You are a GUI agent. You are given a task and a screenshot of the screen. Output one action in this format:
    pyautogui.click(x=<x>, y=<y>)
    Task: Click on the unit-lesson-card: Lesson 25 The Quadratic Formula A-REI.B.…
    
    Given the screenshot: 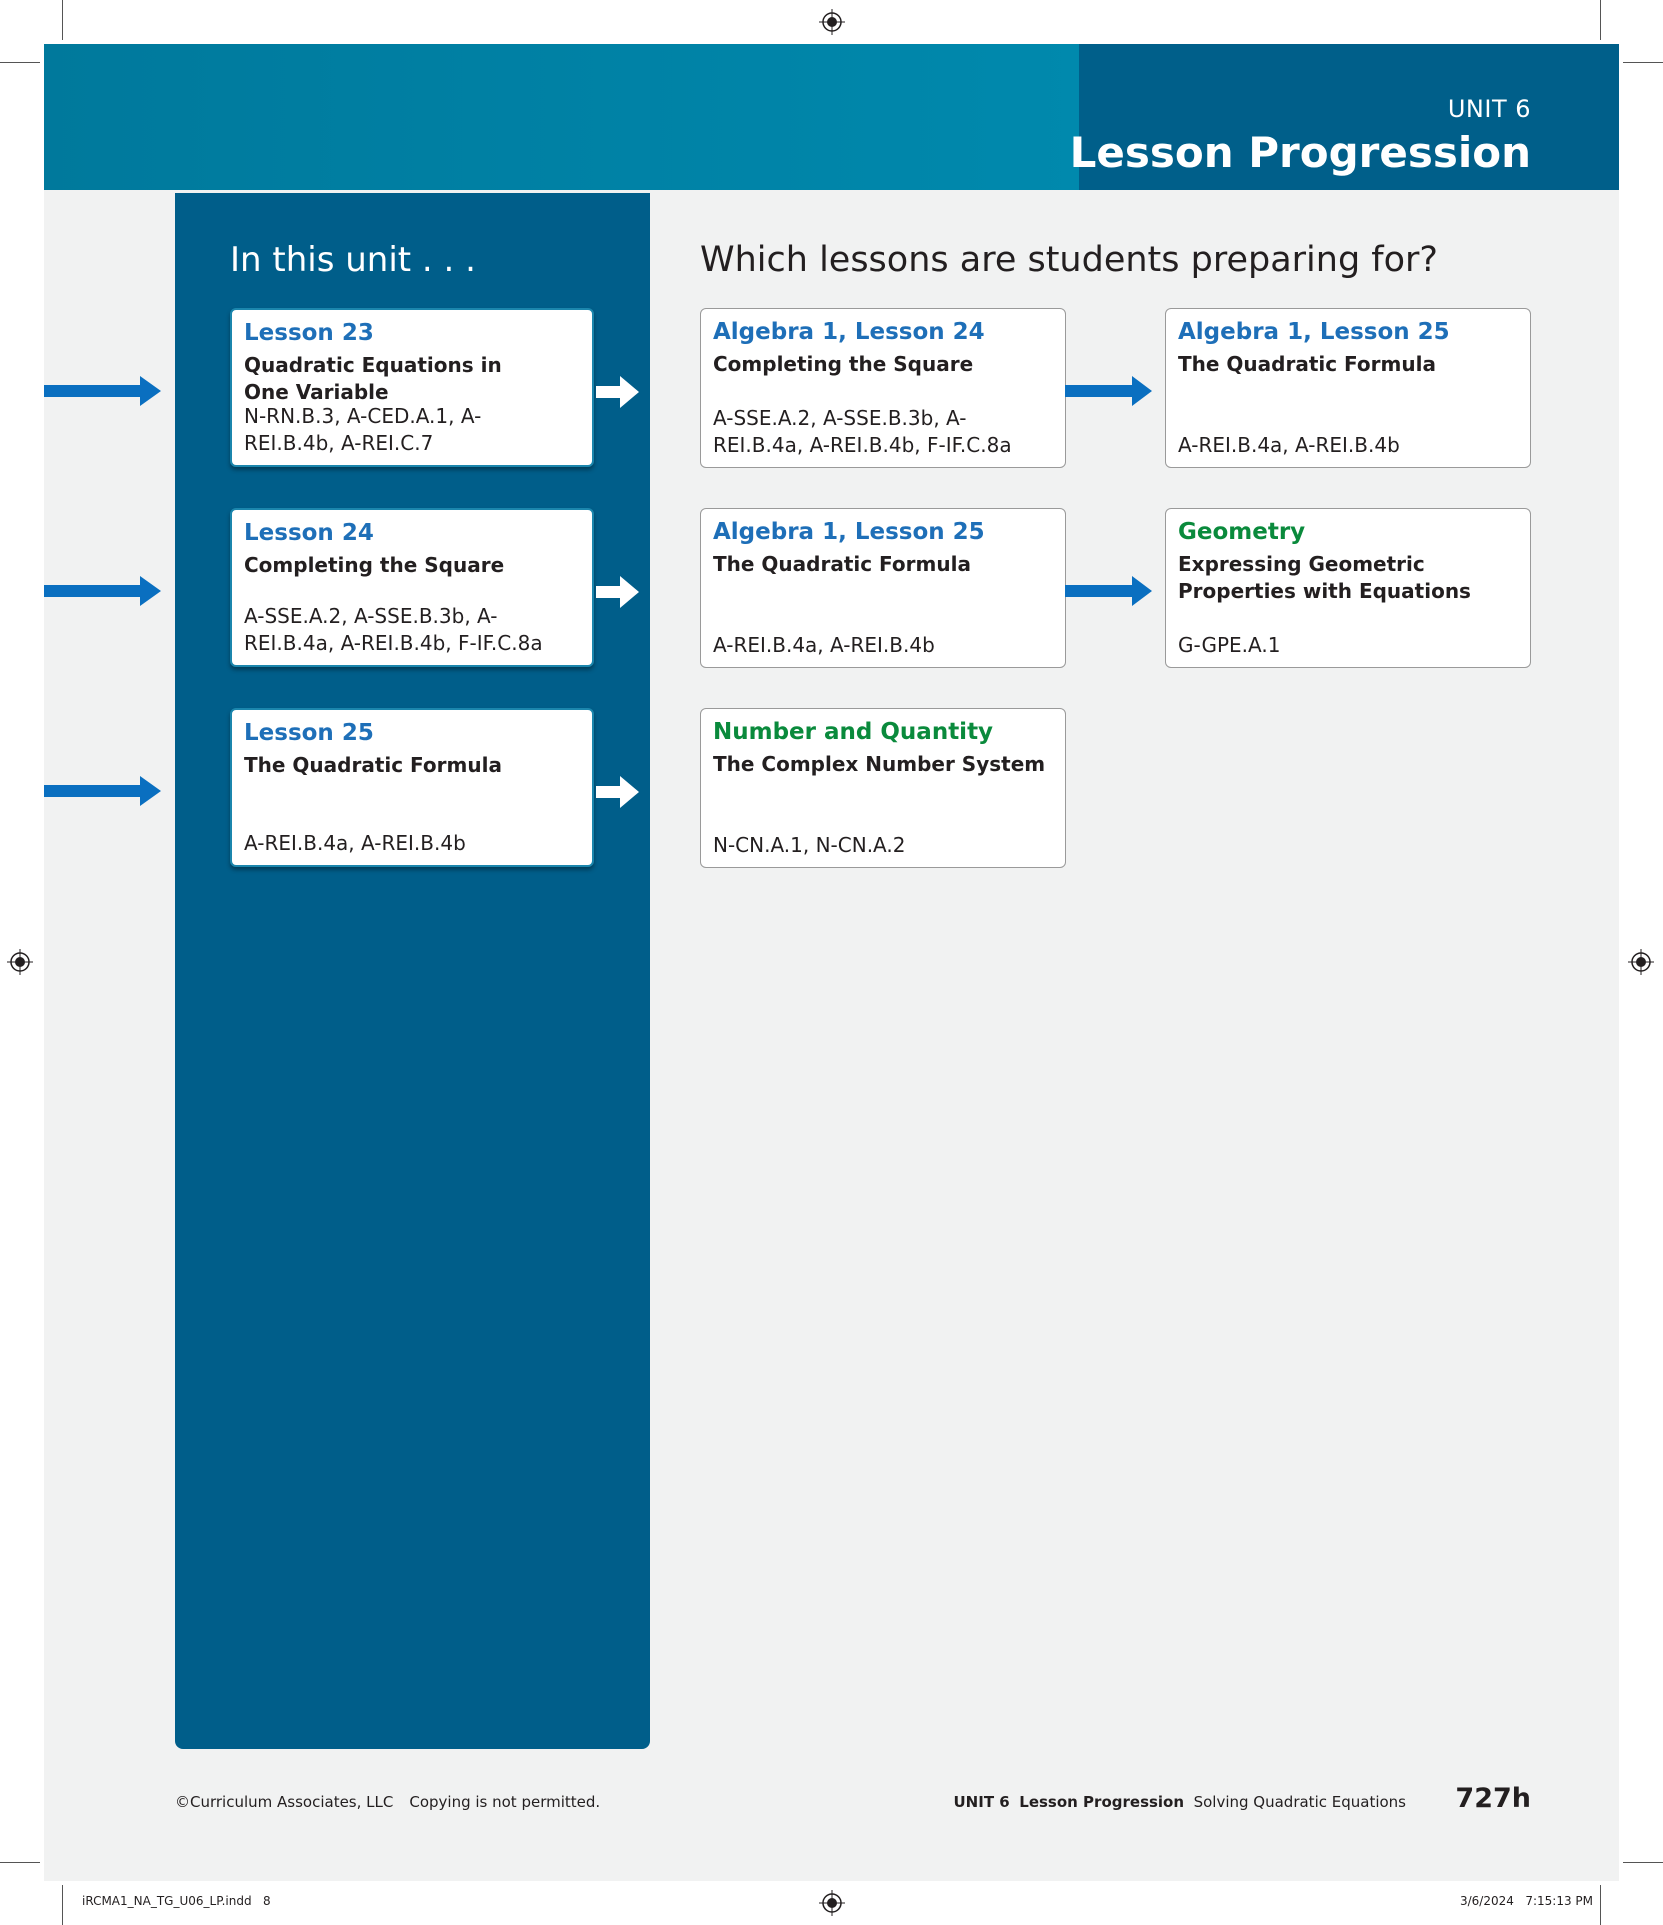 What is the action you would take?
    pyautogui.click(x=412, y=787)
    